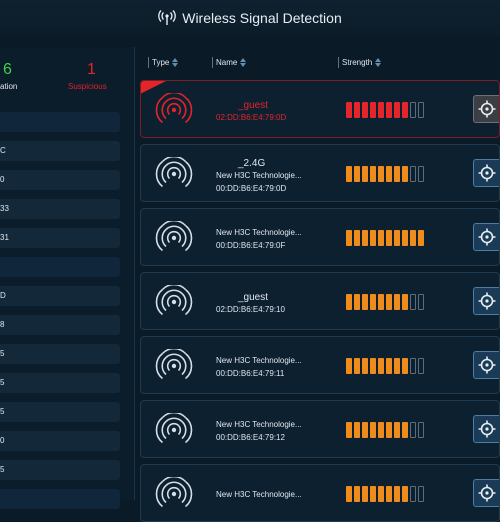 The image size is (500, 522). Describe the element at coordinates (320, 301) in the screenshot. I see `network-row: _guest 02:DD:B6:E4:79:10` at that location.